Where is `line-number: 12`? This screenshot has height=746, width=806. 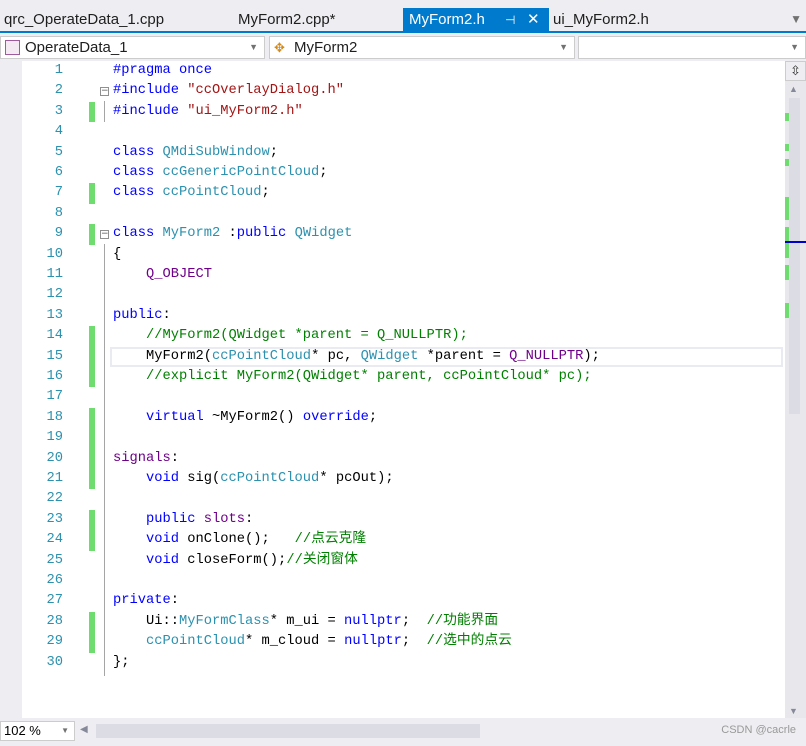 line-number: 12 is located at coordinates (54, 295).